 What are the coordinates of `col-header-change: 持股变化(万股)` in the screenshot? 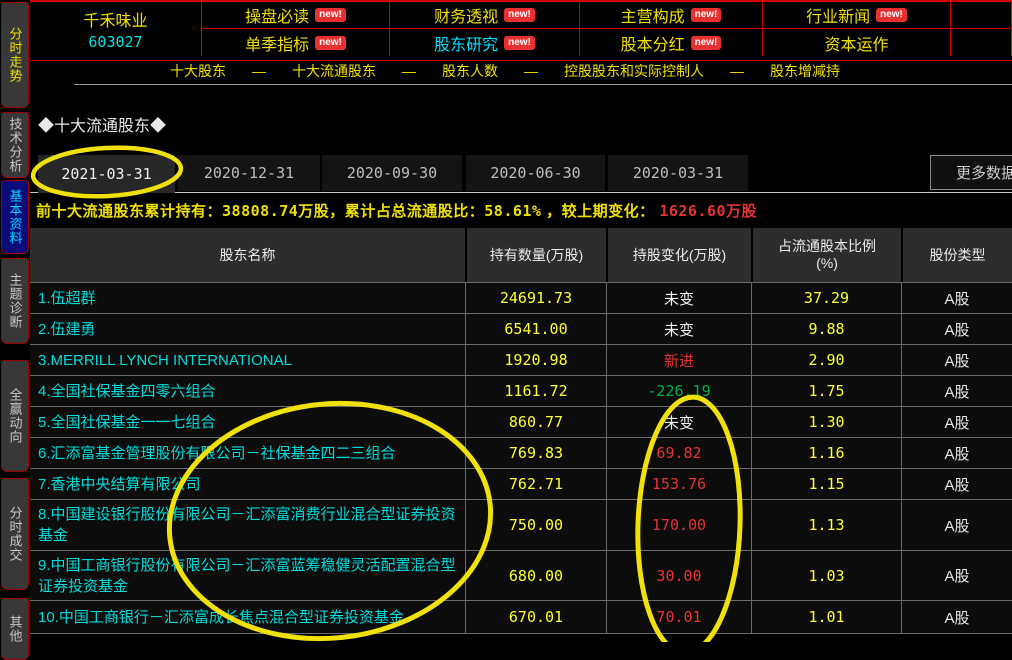 It's located at (678, 255).